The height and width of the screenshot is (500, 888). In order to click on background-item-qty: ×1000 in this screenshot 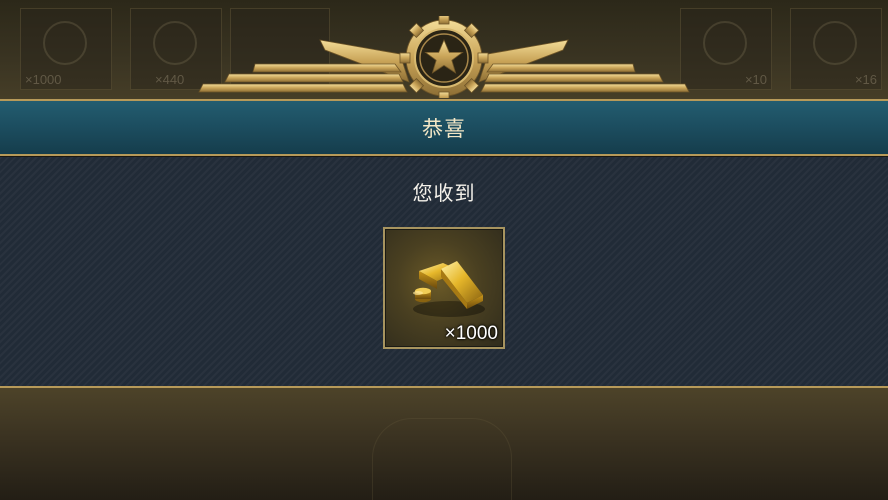, I will do `click(43, 79)`.